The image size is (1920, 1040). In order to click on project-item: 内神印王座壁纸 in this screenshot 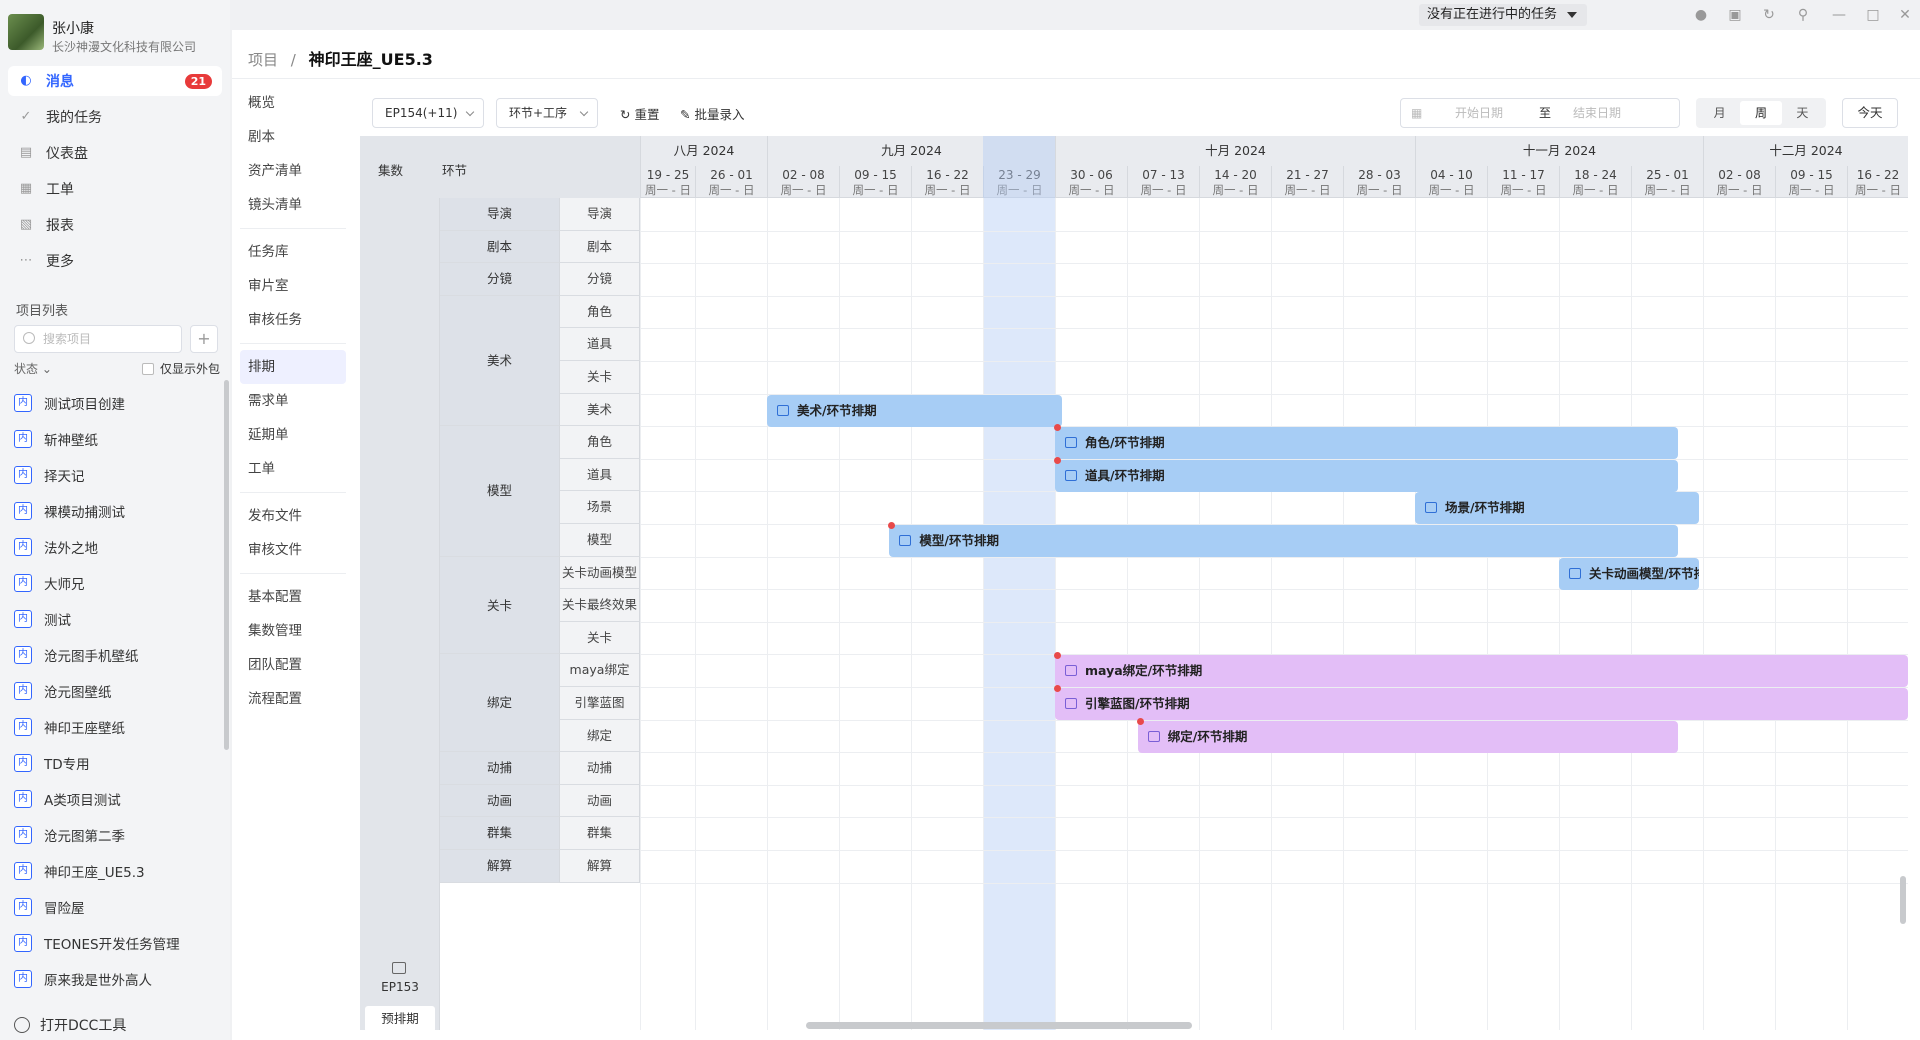, I will do `click(115, 727)`.